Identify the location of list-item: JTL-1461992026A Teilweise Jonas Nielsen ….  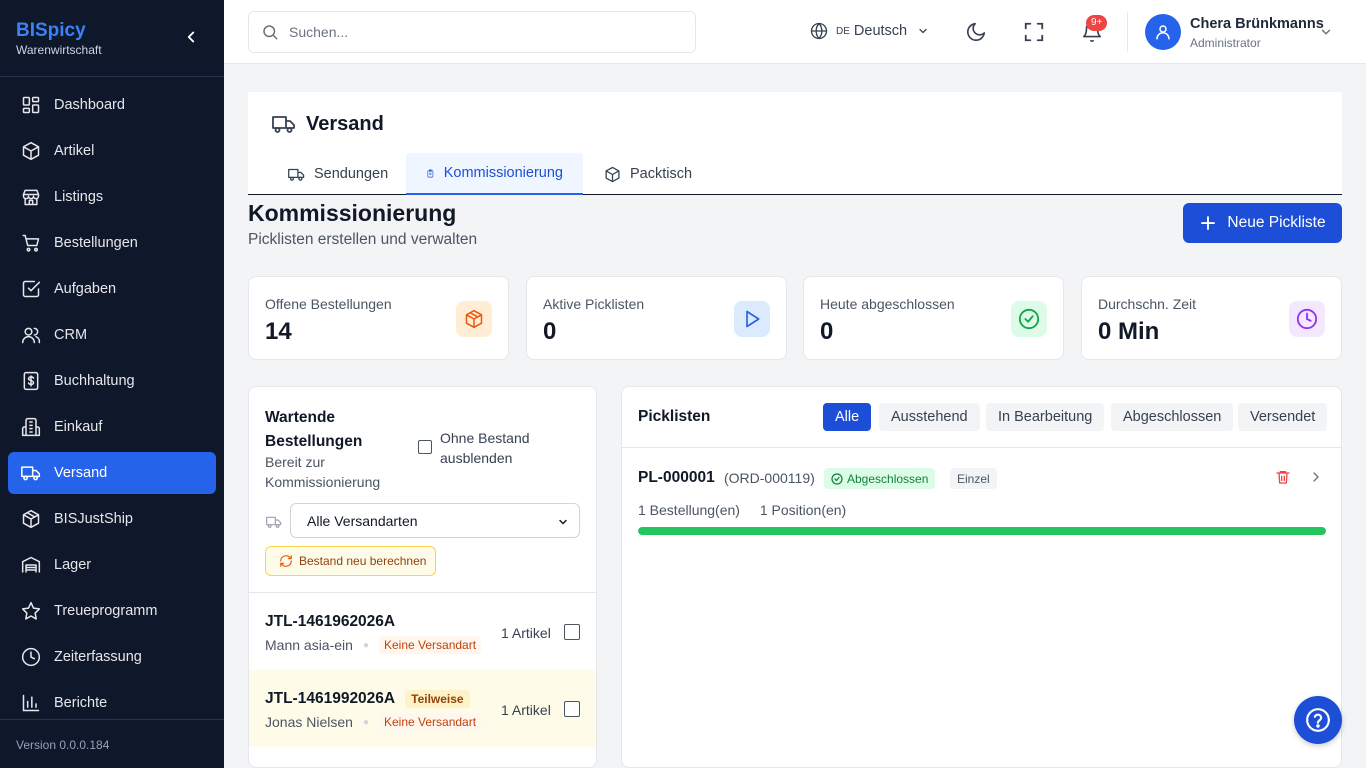
(422, 708).